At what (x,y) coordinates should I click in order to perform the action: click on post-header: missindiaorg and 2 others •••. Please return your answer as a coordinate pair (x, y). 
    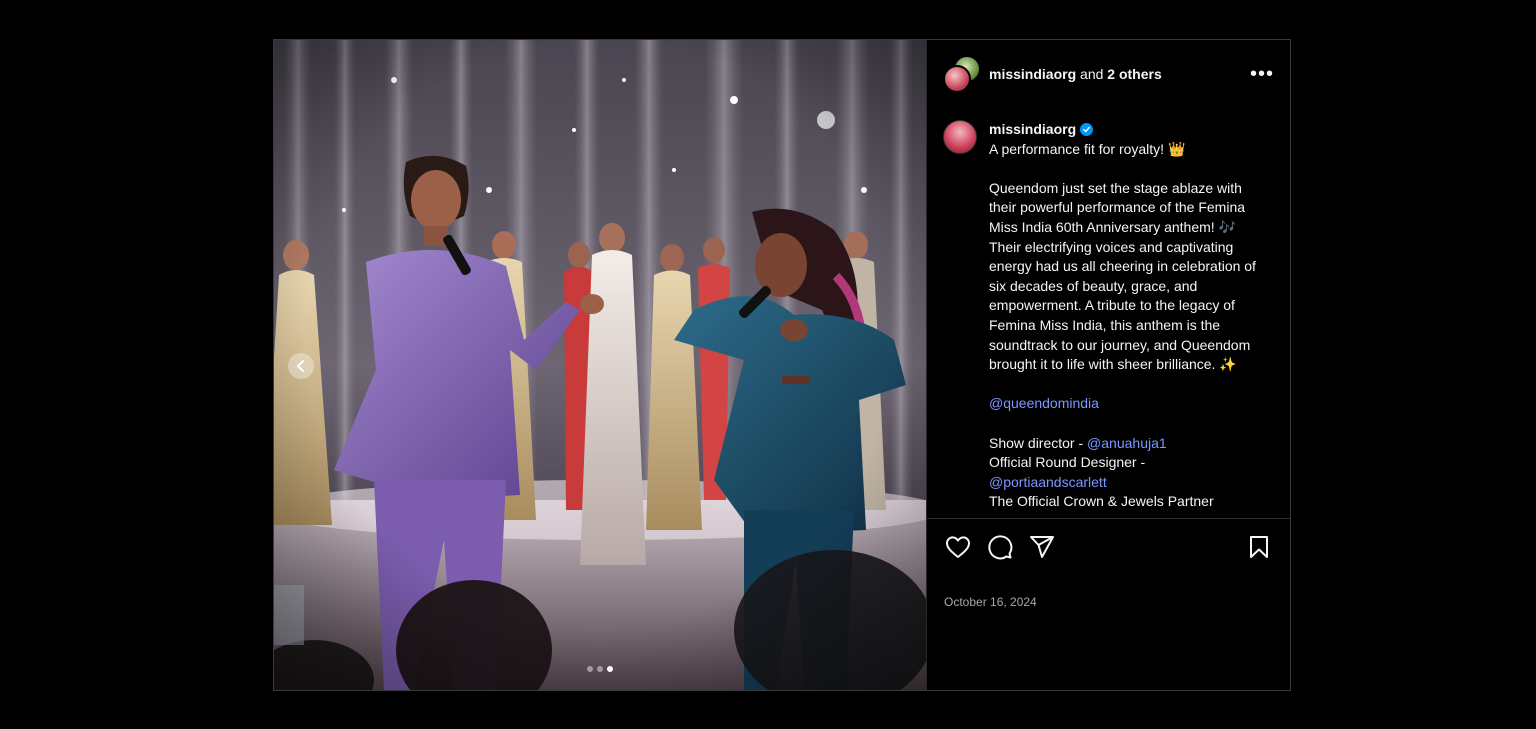
    Looking at the image, I should click on (1108, 74).